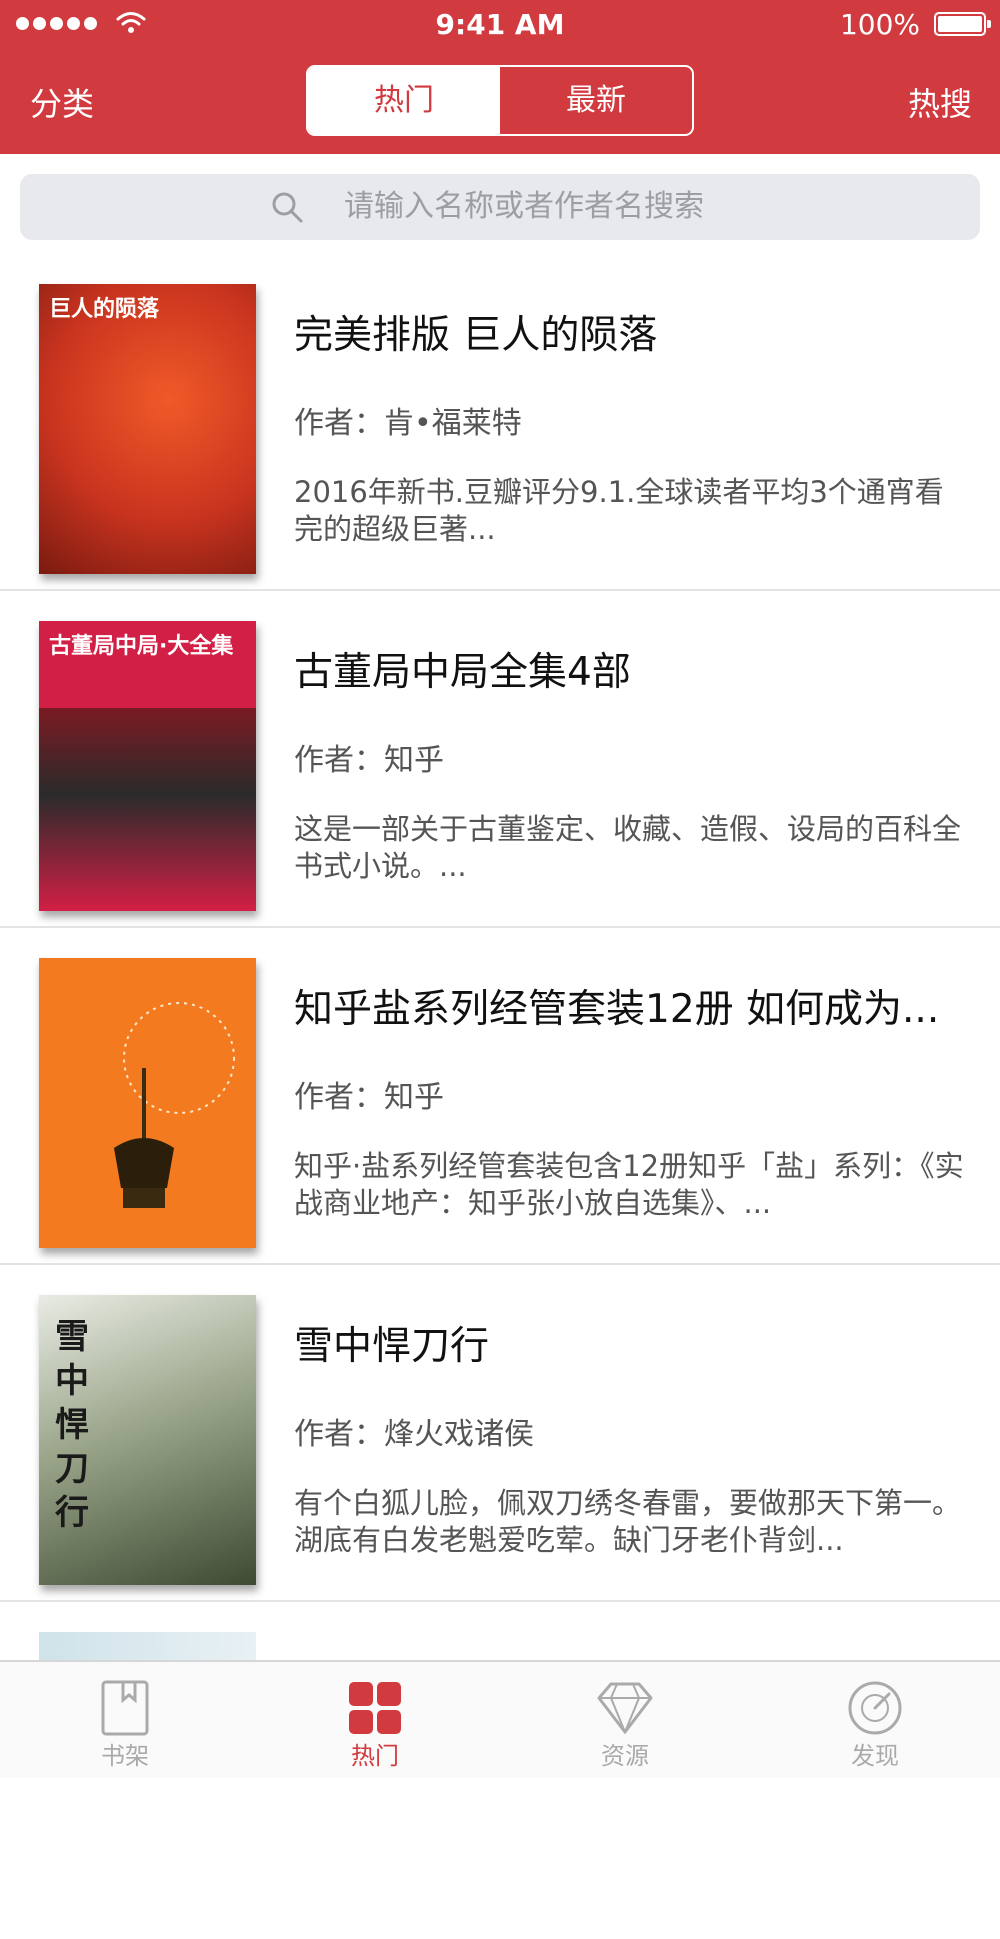  Describe the element at coordinates (462, 672) in the screenshot. I see `book-title: 古董局中局全集4部` at that location.